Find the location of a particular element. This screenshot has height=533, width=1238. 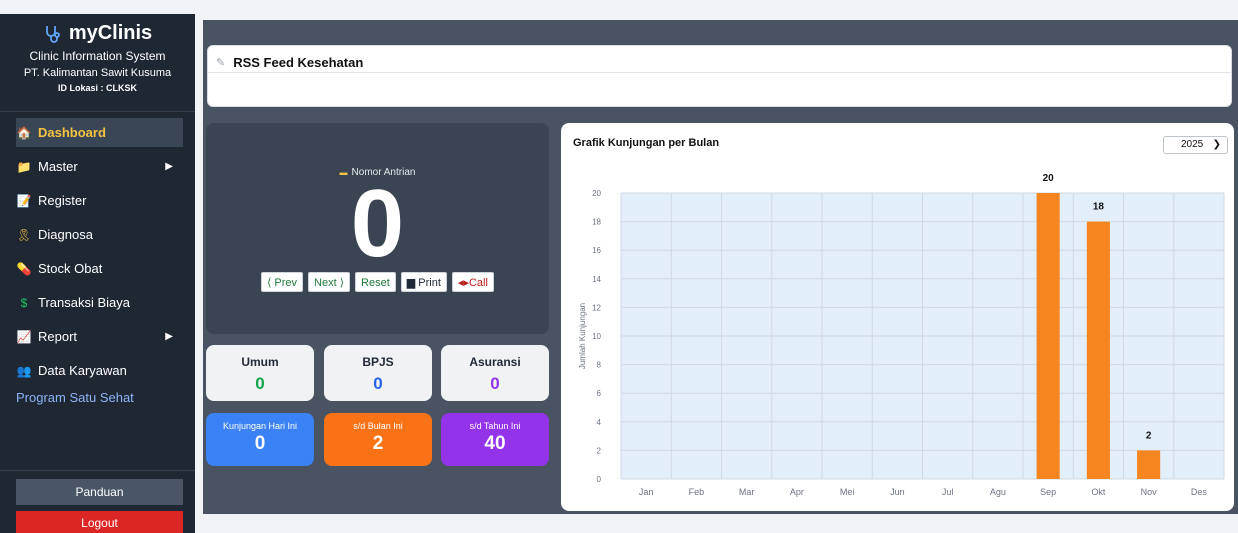

x-tick-label: Feb is located at coordinates (697, 492).